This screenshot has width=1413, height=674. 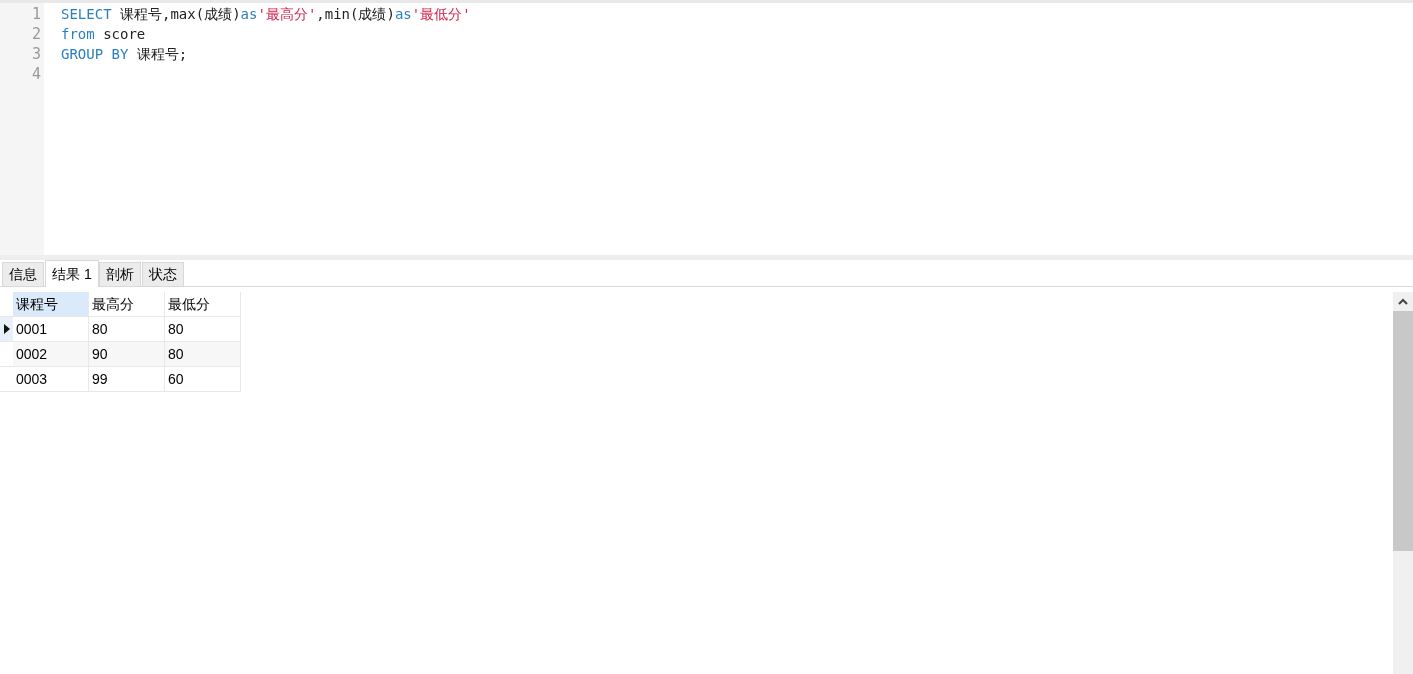 What do you see at coordinates (203, 304) in the screenshot?
I see `column-header: 最低分` at bounding box center [203, 304].